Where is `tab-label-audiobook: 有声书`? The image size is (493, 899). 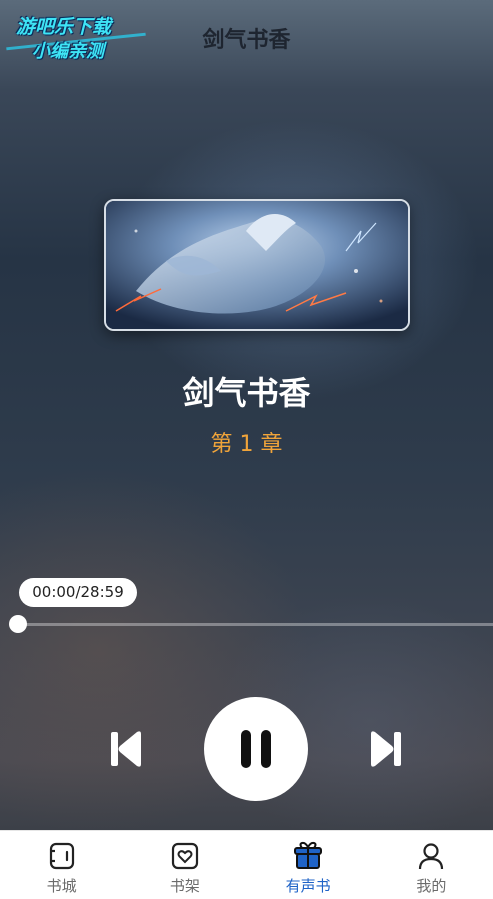 tab-label-audiobook: 有声书 is located at coordinates (308, 886).